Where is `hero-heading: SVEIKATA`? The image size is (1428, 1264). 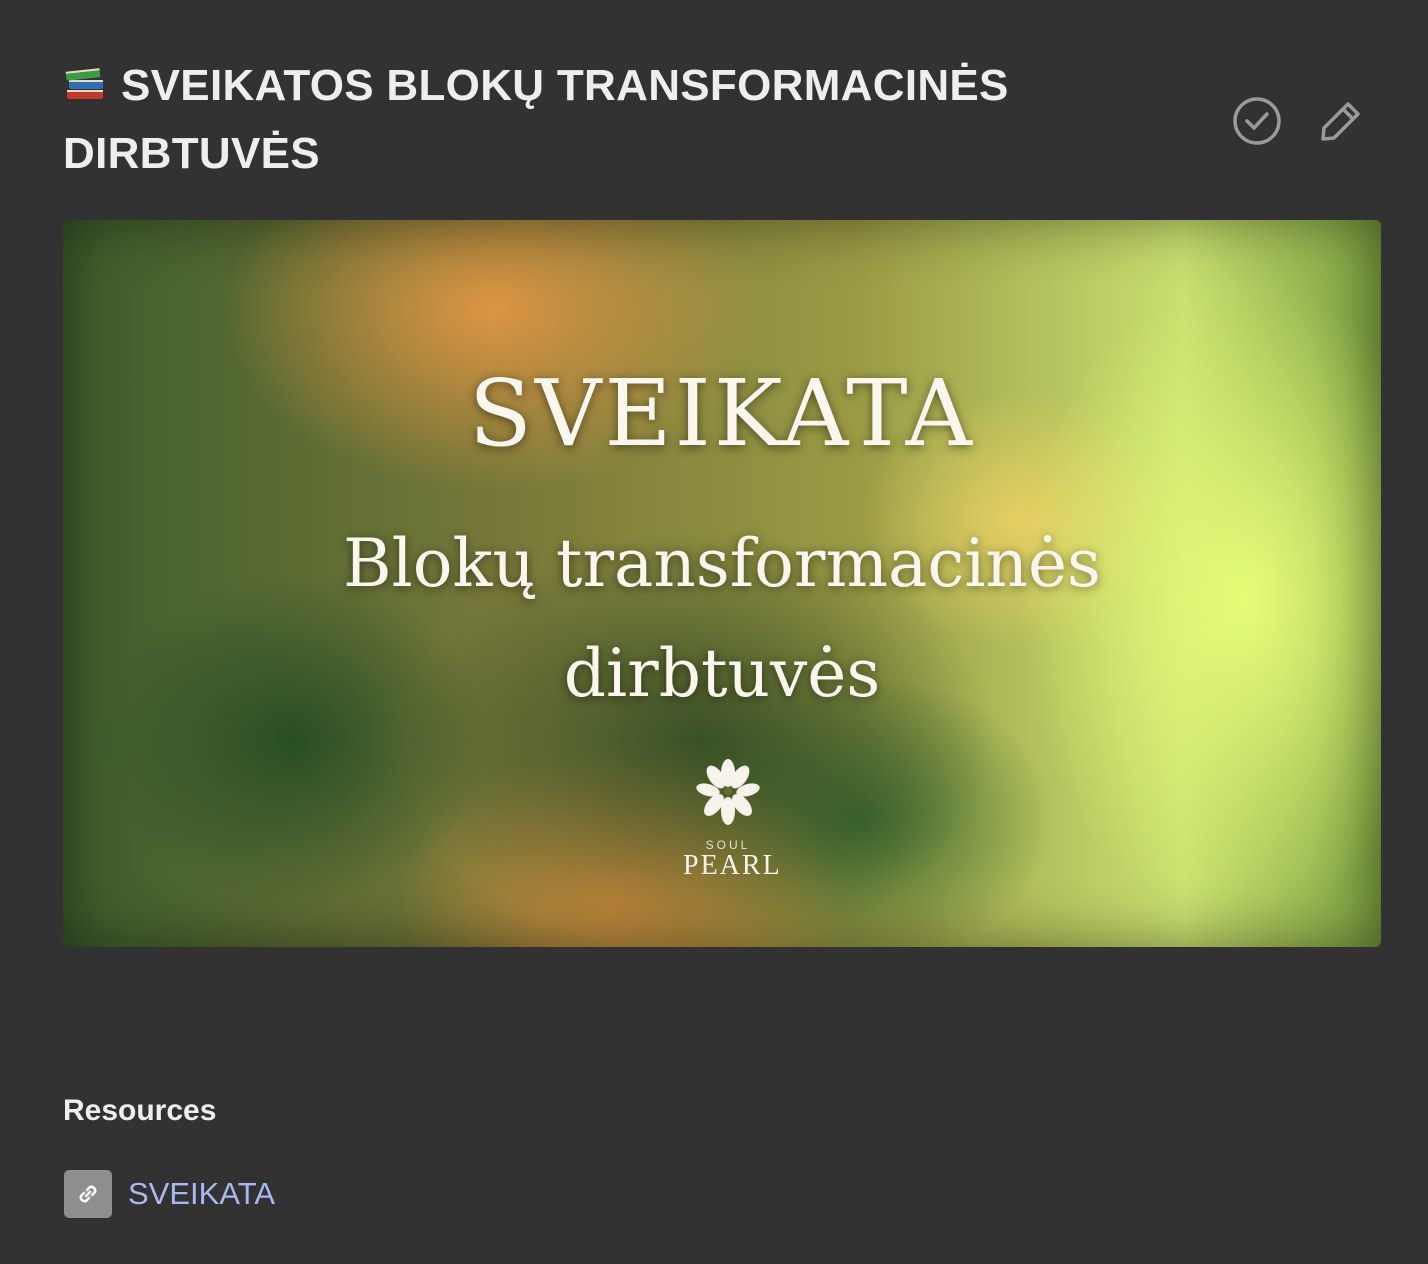 hero-heading: SVEIKATA is located at coordinates (722, 413).